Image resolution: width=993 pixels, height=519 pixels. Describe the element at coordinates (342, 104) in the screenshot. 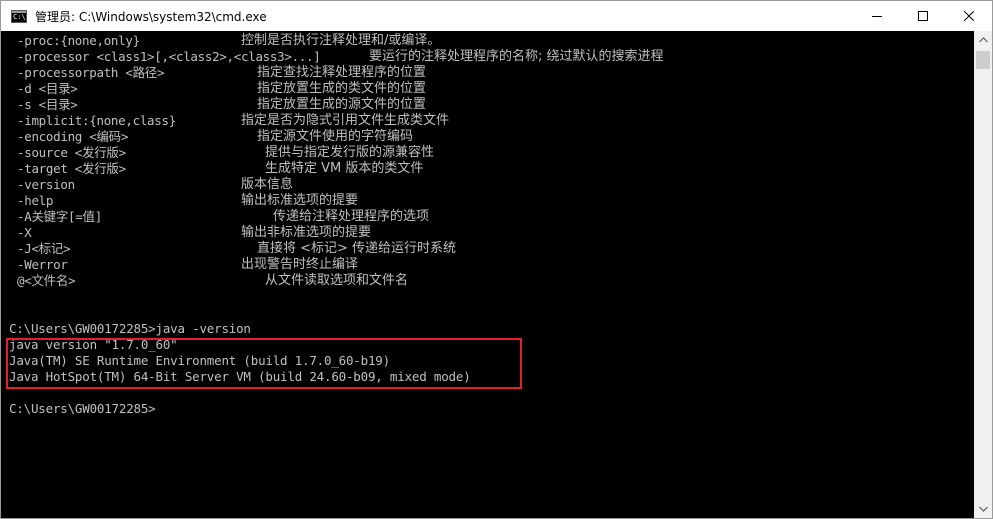

I see `option-description: 指定放置生成的源文件的位置` at that location.